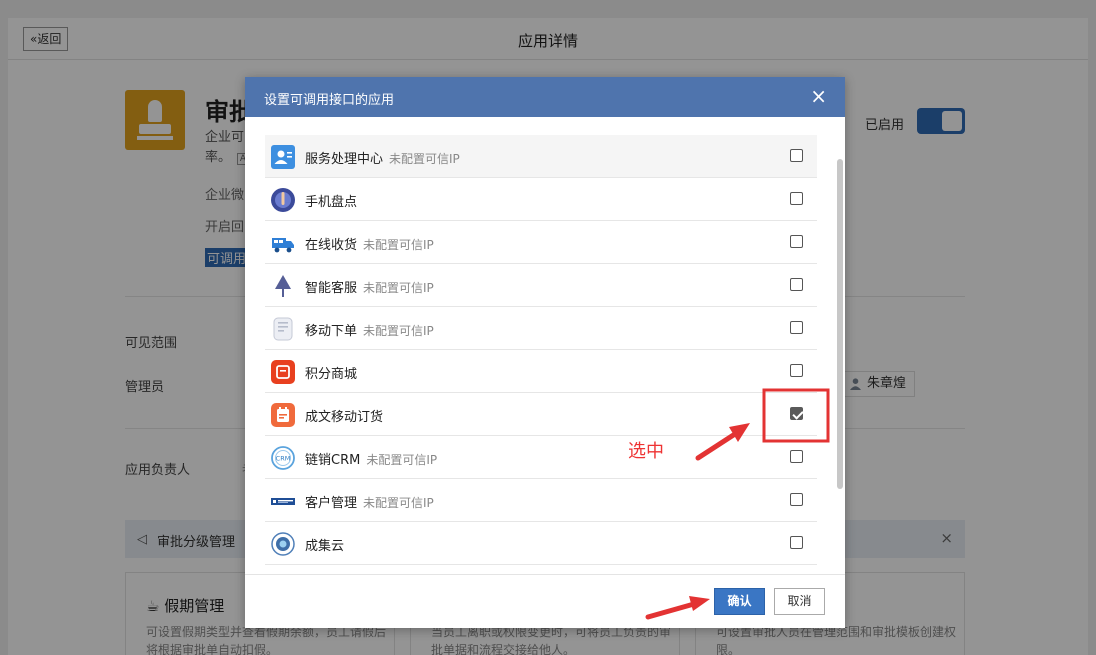  What do you see at coordinates (541, 199) in the screenshot?
I see `list-item: 手机盘点` at bounding box center [541, 199].